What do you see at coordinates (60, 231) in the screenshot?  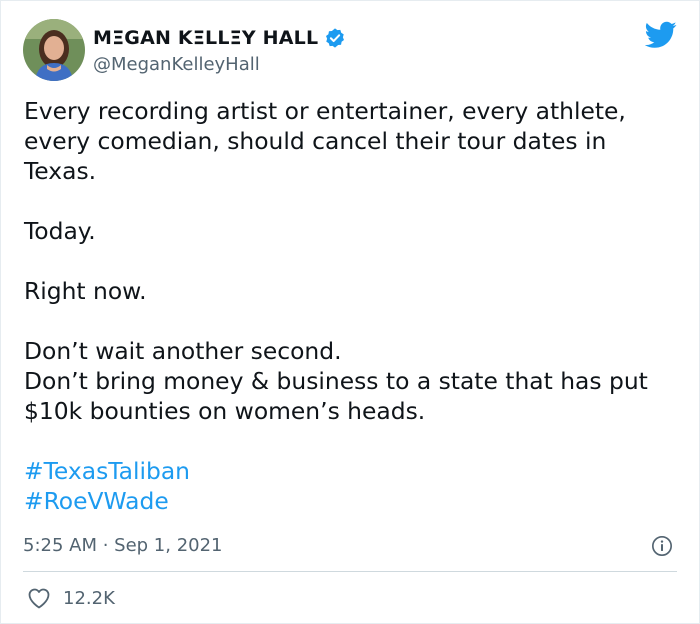 I see `tweet-paragraph-2: Today.` at bounding box center [60, 231].